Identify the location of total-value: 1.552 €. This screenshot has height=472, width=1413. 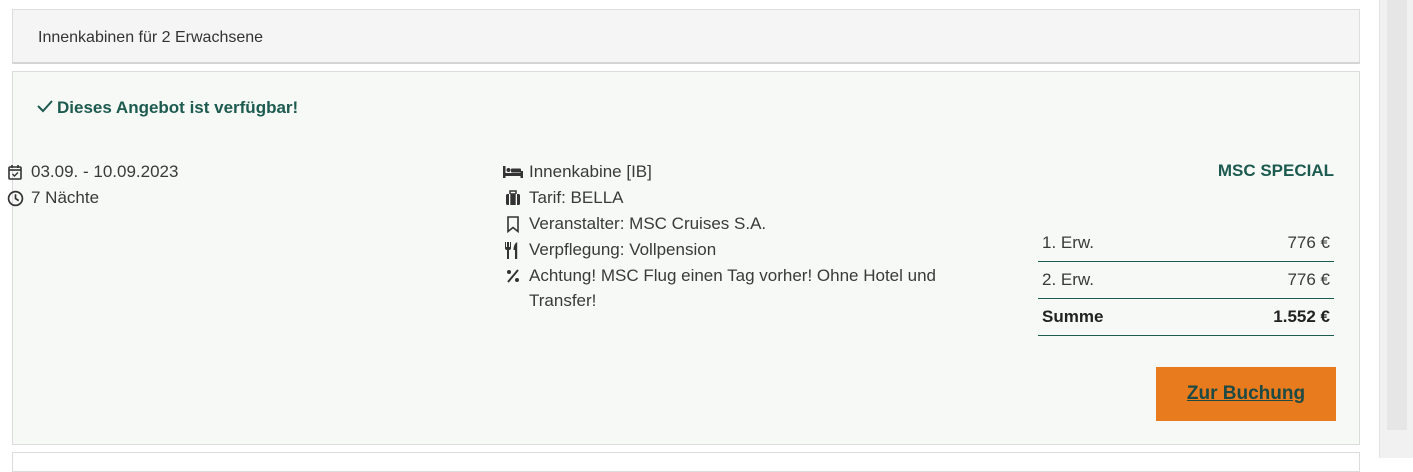
(1301, 316).